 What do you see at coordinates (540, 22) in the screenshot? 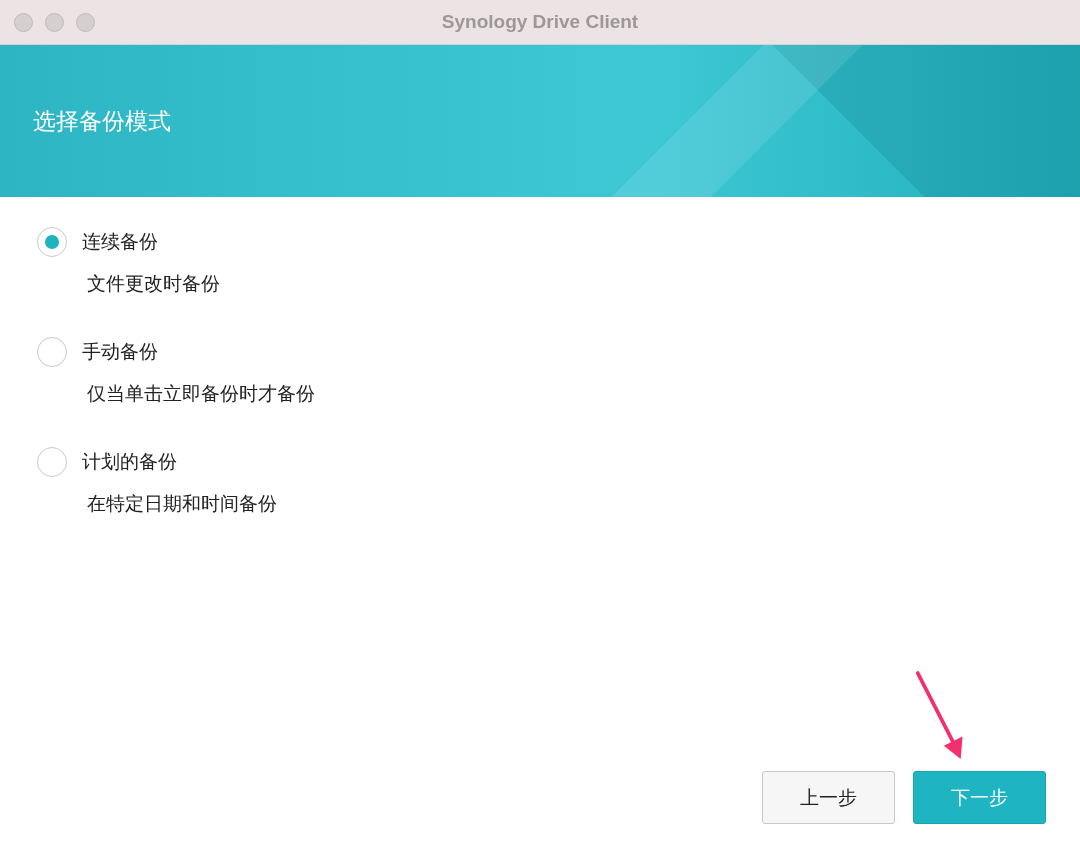
I see `window-title: Synology Drive Client` at bounding box center [540, 22].